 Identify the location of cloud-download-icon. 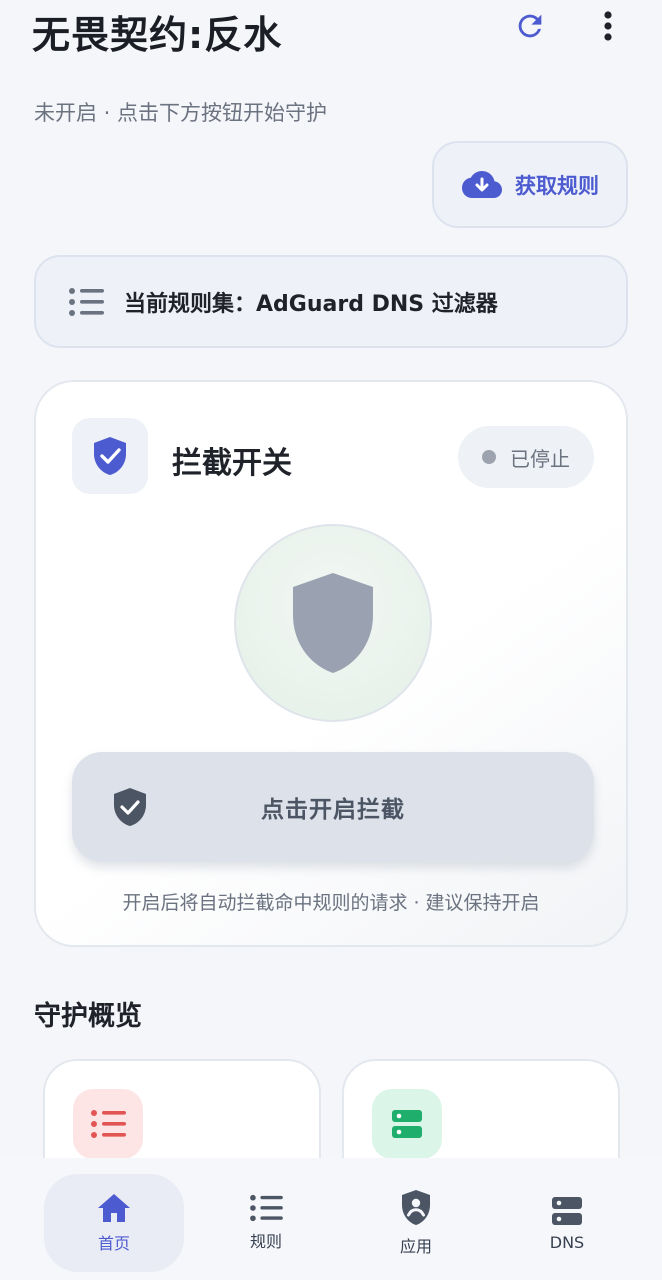
(482, 184).